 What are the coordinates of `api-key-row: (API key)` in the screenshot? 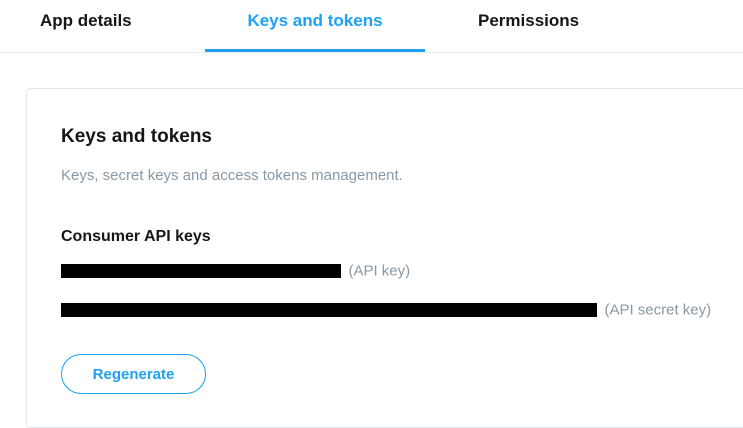 It's located at (235, 273).